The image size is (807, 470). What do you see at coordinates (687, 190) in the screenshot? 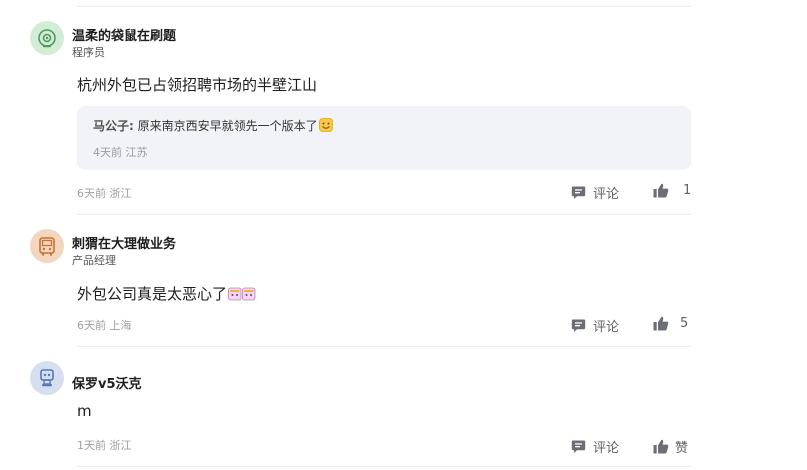
I see `like-count: 1` at bounding box center [687, 190].